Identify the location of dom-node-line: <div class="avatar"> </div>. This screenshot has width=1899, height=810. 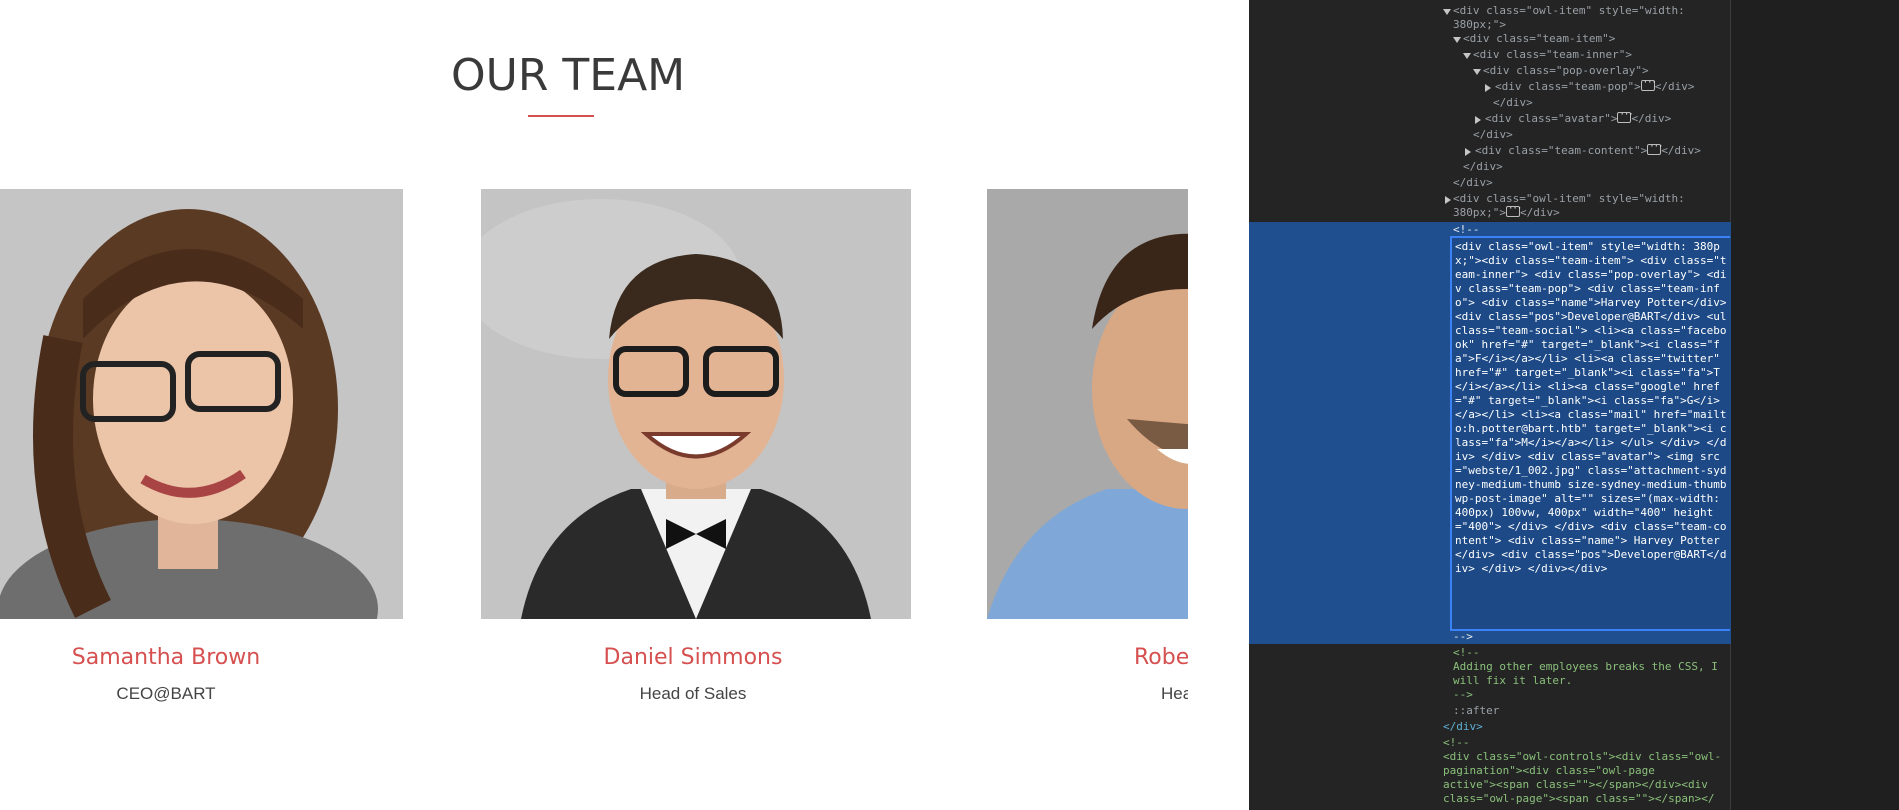
(1578, 117).